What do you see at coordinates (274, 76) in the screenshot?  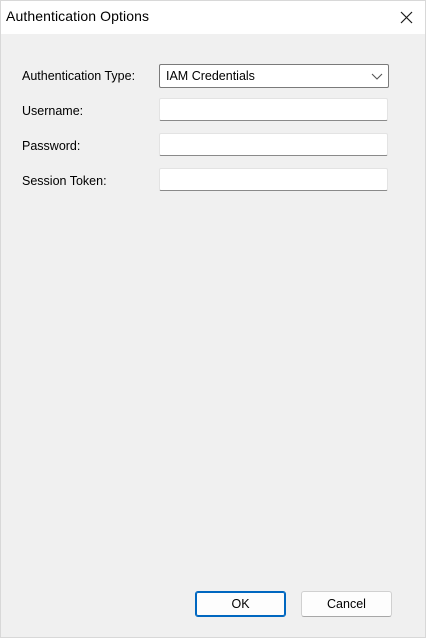 I see `auth-type-select: IAM Credentials` at bounding box center [274, 76].